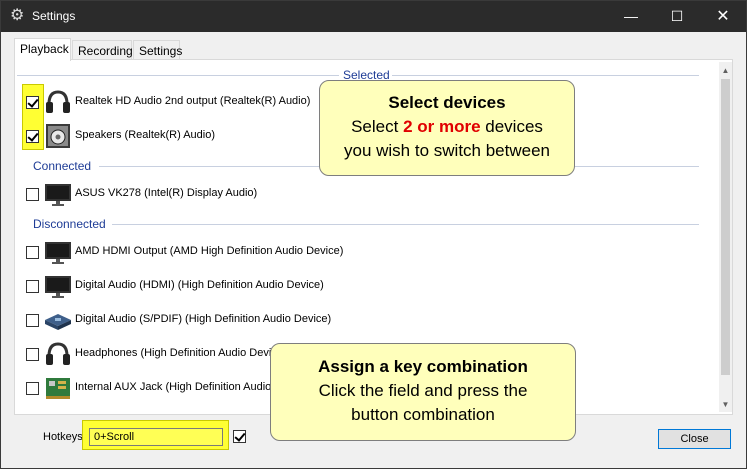  Describe the element at coordinates (362, 194) in the screenshot. I see `list-item: ASUS VK278 (Intel(R) Display Audio)` at that location.